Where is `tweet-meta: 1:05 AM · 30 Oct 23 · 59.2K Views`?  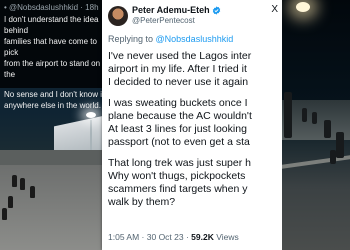 tweet-meta: 1:05 AM · 30 Oct 23 · 59.2K Views is located at coordinates (173, 237).